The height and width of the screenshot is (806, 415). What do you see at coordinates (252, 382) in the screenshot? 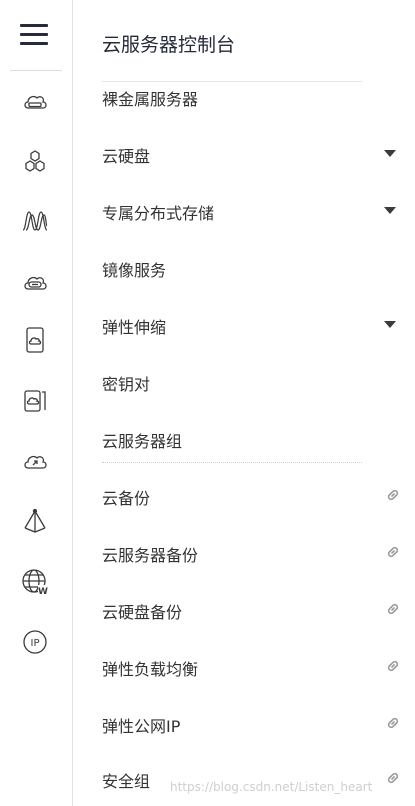
I see `menu-item-key-pair: 密钥对` at bounding box center [252, 382].